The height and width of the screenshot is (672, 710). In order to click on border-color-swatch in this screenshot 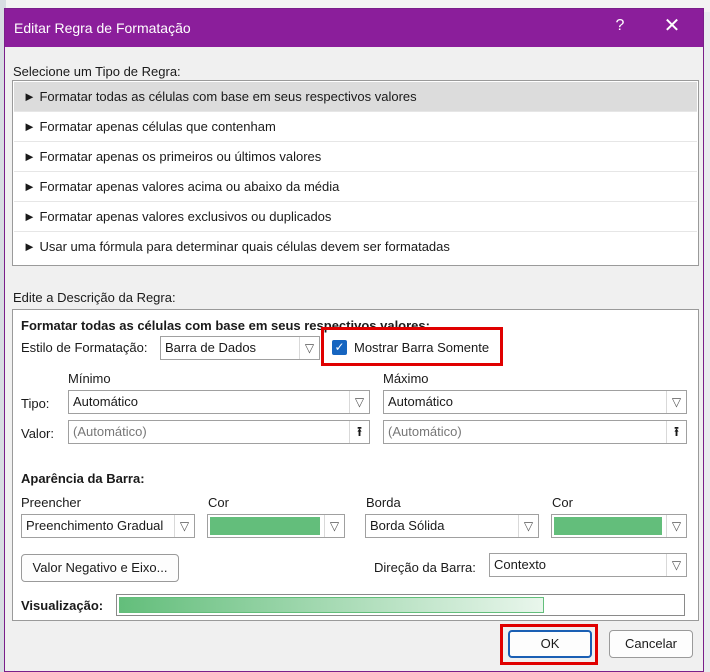, I will do `click(608, 526)`.